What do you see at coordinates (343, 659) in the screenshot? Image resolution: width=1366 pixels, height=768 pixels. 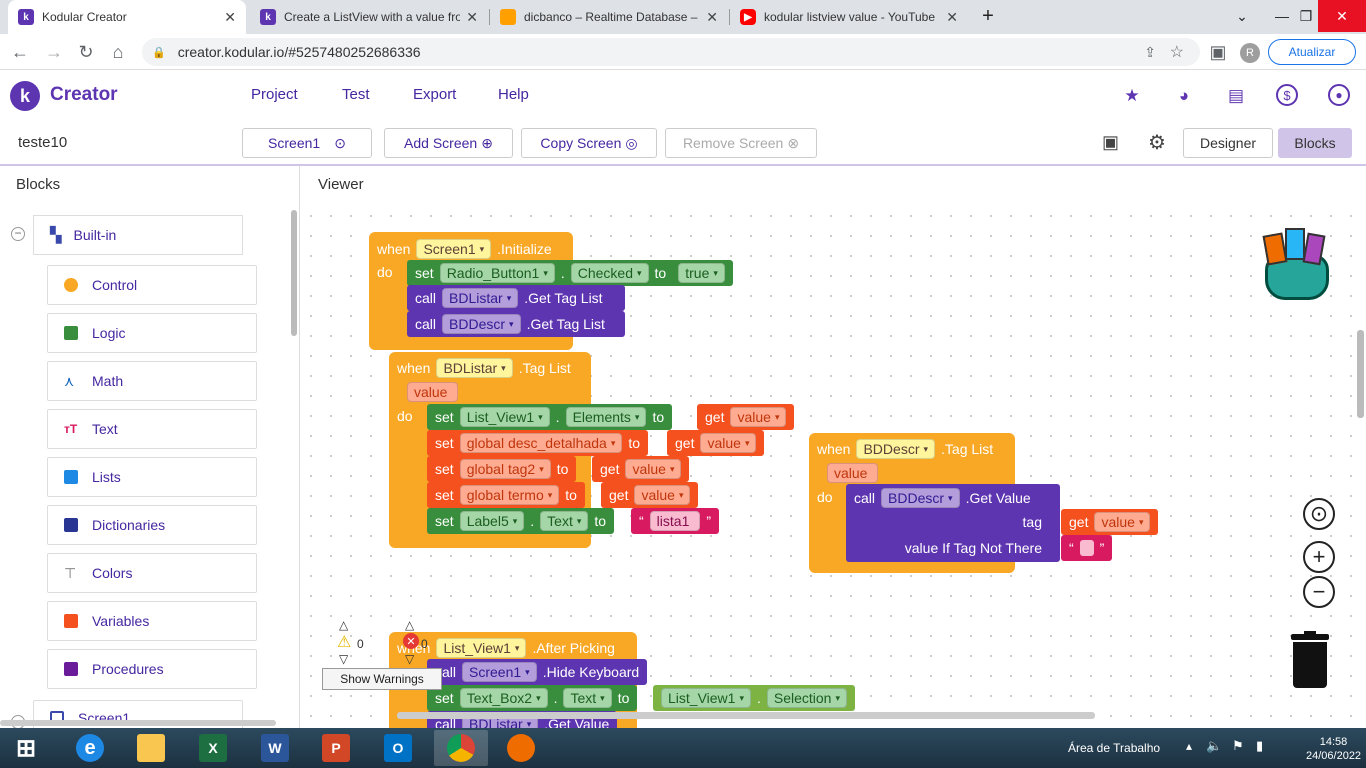 I see `warnings-down-arrow-icon: ▽` at bounding box center [343, 659].